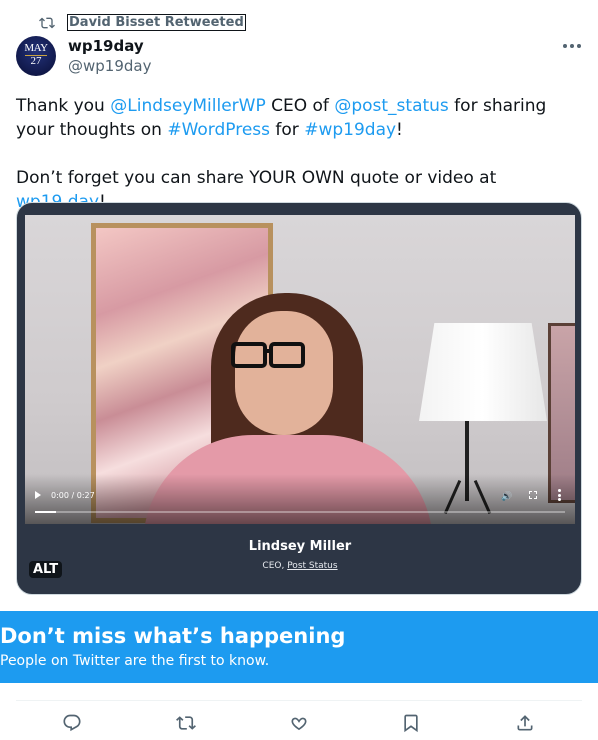 This screenshot has width=598, height=740. What do you see at coordinates (72, 723) in the screenshot?
I see `reply-icon` at bounding box center [72, 723].